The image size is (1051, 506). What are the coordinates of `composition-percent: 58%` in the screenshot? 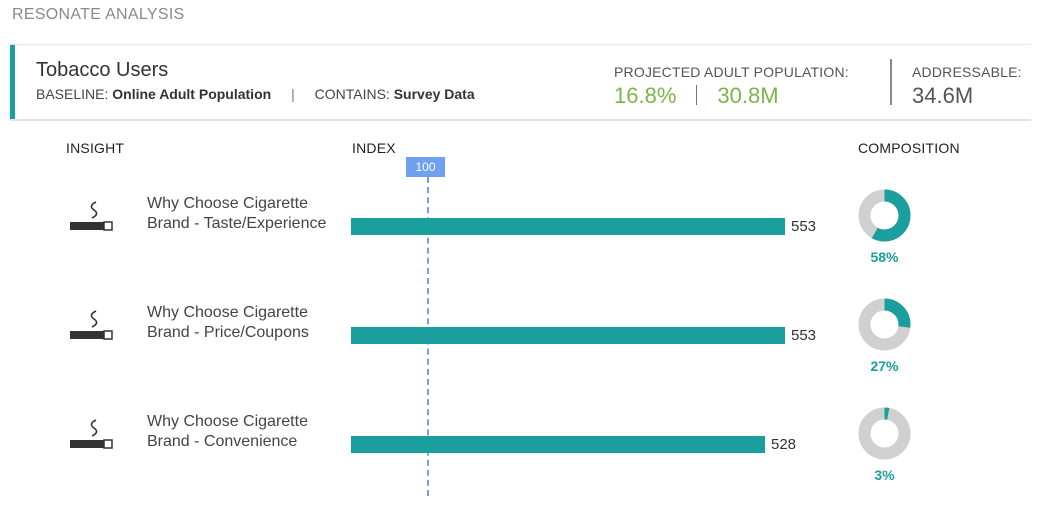 It's located at (884, 257).